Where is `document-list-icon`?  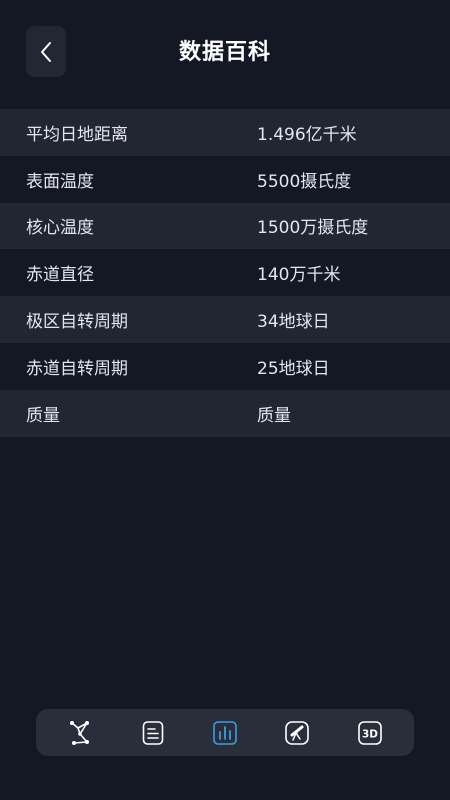 document-list-icon is located at coordinates (152, 732).